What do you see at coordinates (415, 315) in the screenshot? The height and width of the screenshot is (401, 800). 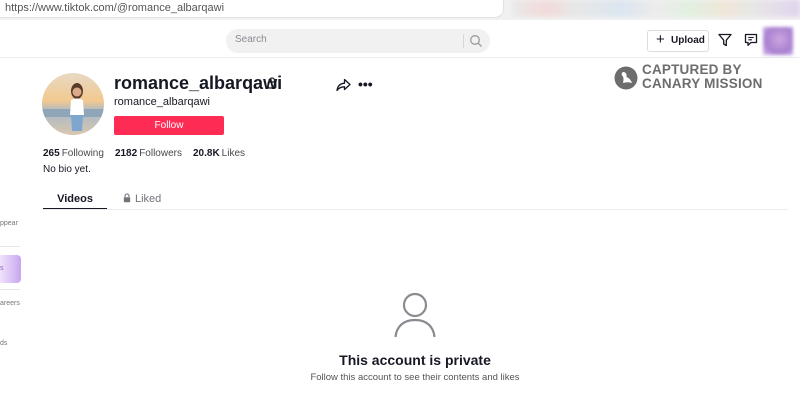 I see `person-icon` at bounding box center [415, 315].